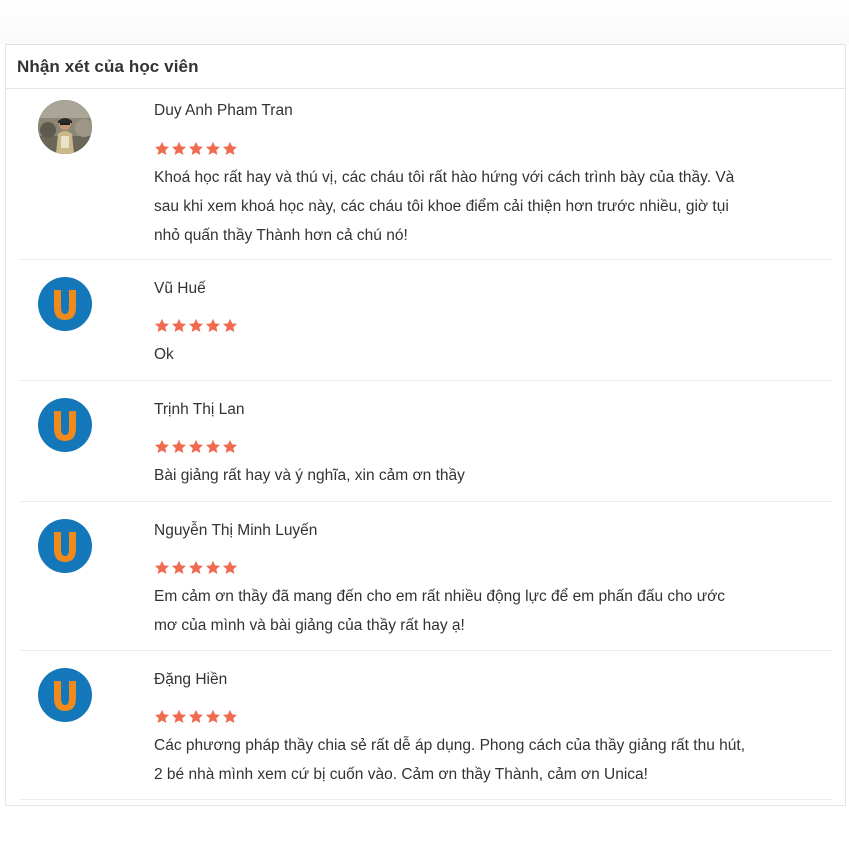 This screenshot has width=849, height=849. Describe the element at coordinates (425, 67) in the screenshot. I see `panel-header: Nhận xét của học viên` at that location.